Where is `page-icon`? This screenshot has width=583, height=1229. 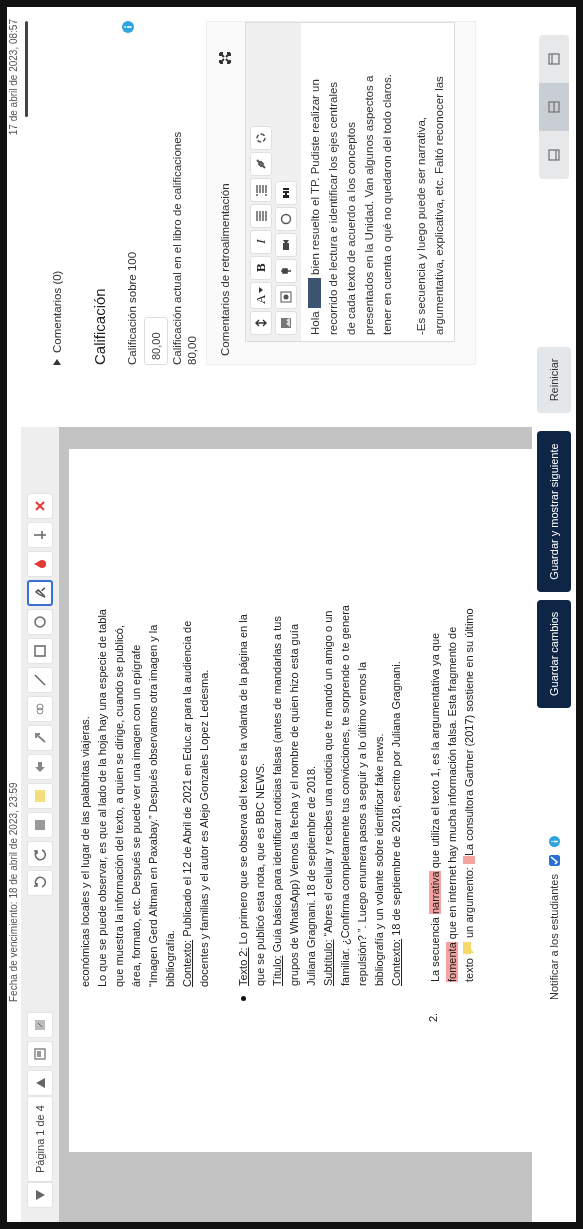
page-icon is located at coordinates (40, 1054).